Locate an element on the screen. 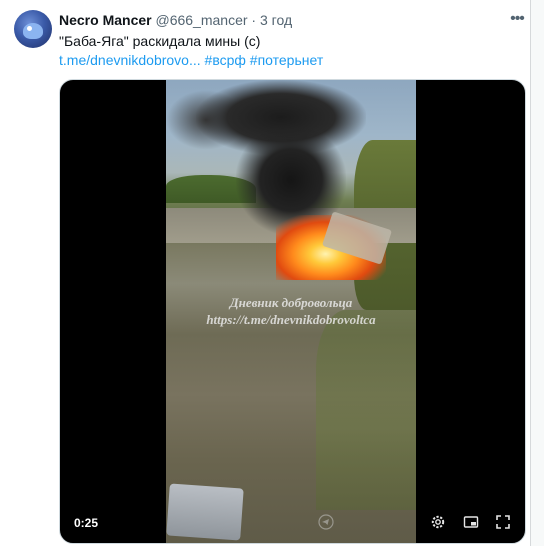 The width and height of the screenshot is (544, 546). grass is located at coordinates (366, 410).